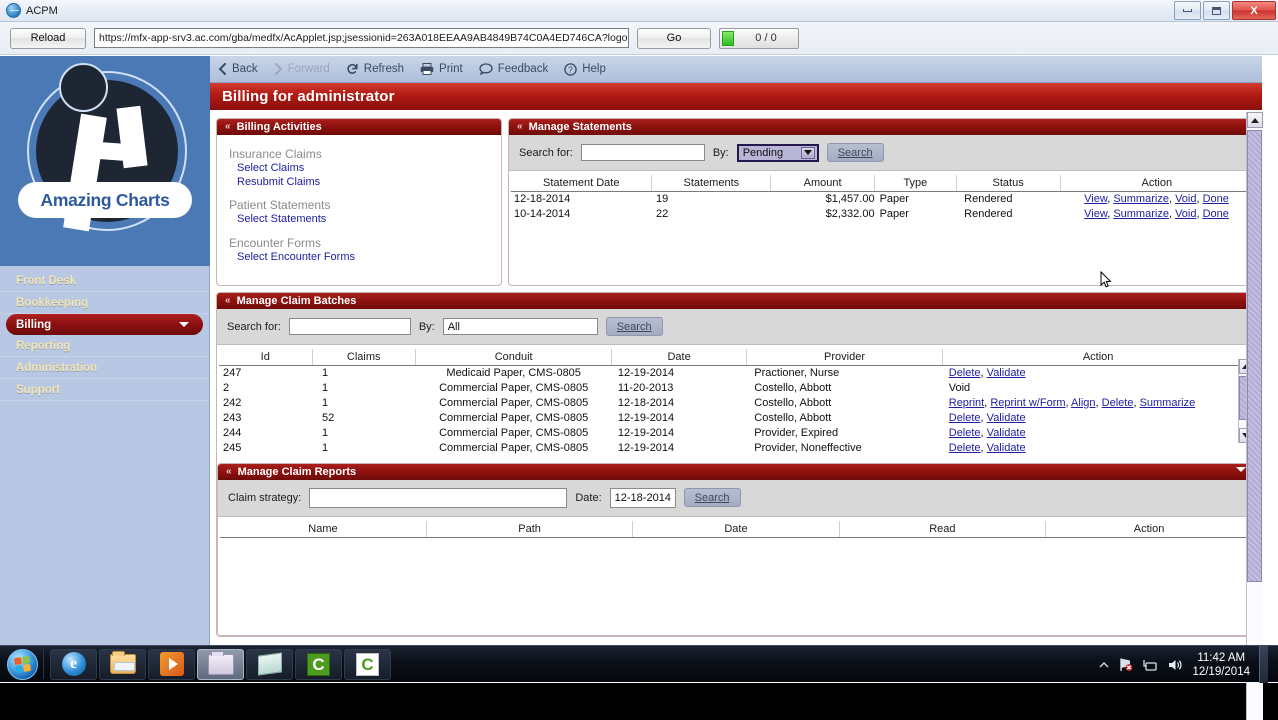  I want to click on nav-print: Print, so click(441, 69).